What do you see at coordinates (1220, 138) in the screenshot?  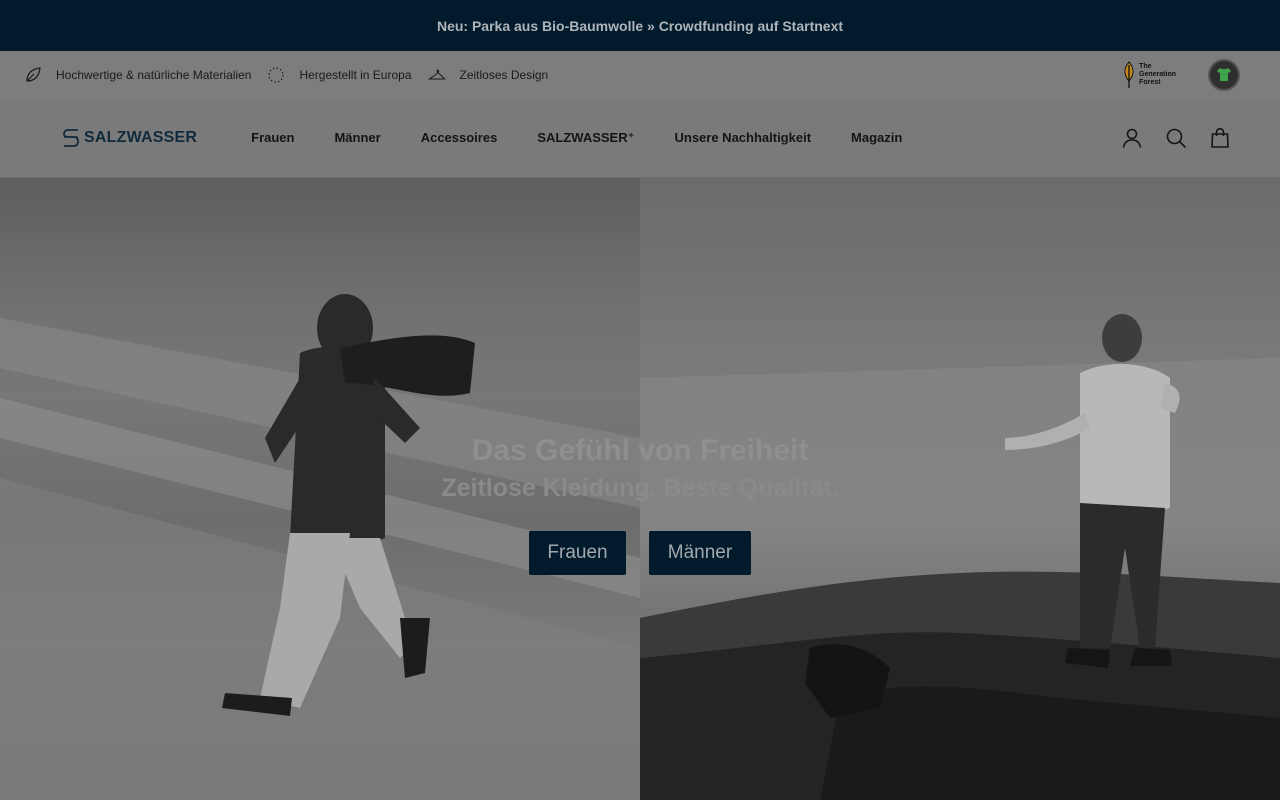 I see `cart-bag-icon` at bounding box center [1220, 138].